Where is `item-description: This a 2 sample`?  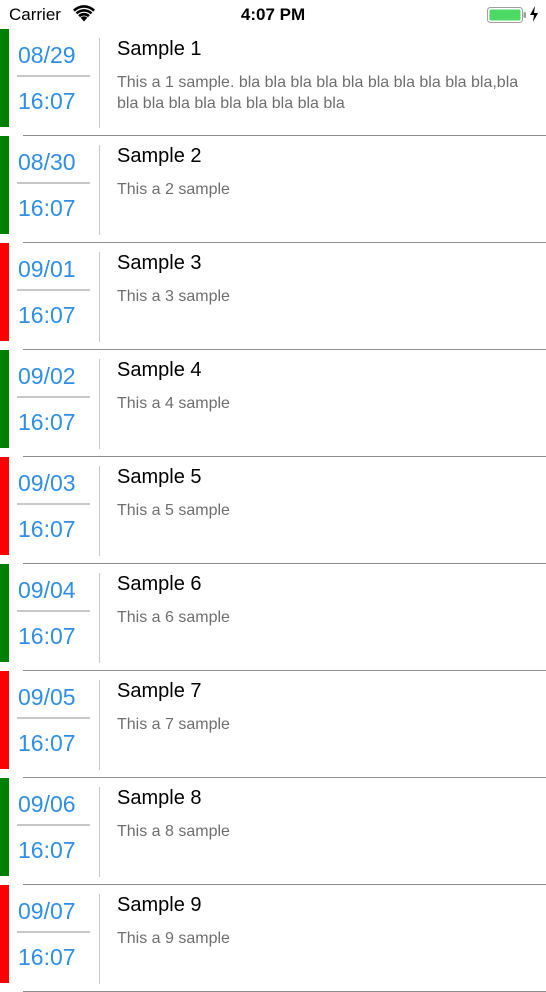 item-description: This a 2 sample is located at coordinates (173, 189).